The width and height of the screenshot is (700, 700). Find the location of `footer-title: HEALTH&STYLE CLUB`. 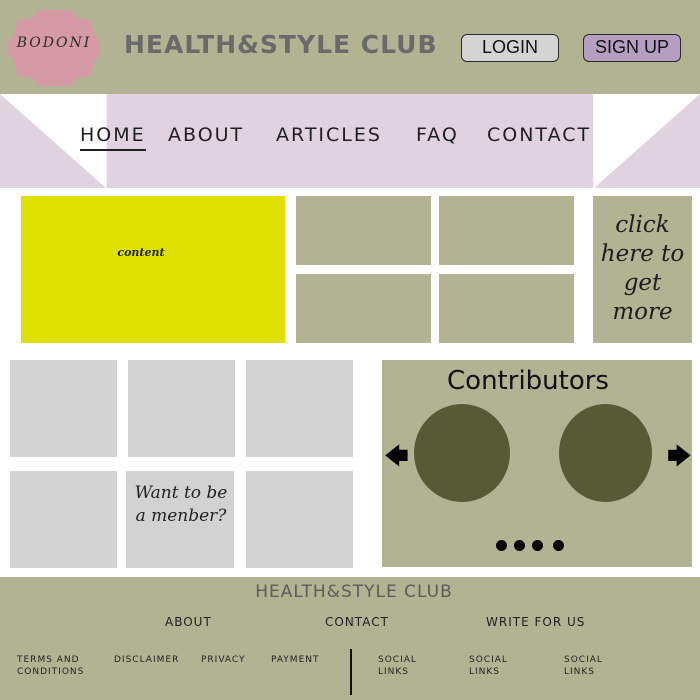

footer-title: HEALTH&STYLE CLUB is located at coordinates (354, 592).